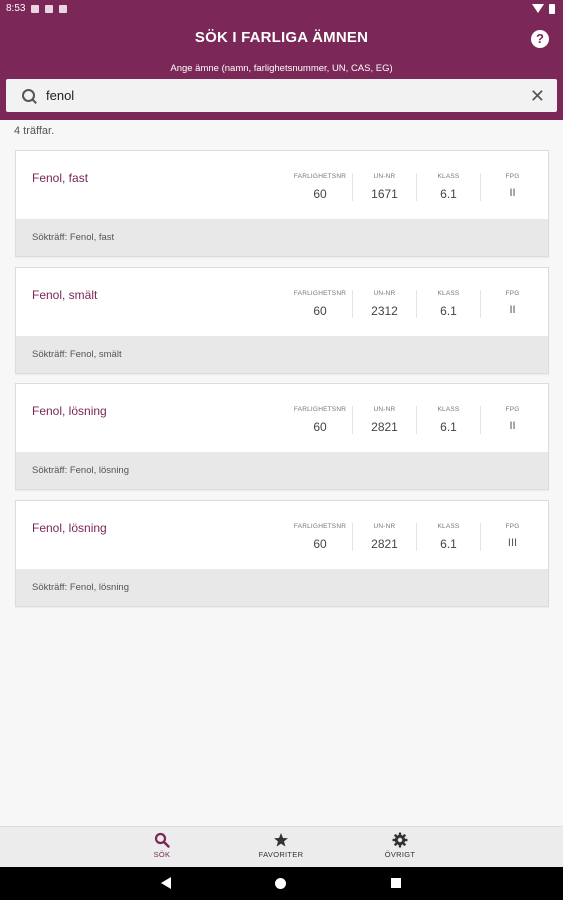 This screenshot has height=900, width=563. What do you see at coordinates (416, 187) in the screenshot?
I see `substance-codes: FARLIGHETSNR 60 UN-NR 1671 KLASS 6.1 FPG II` at bounding box center [416, 187].